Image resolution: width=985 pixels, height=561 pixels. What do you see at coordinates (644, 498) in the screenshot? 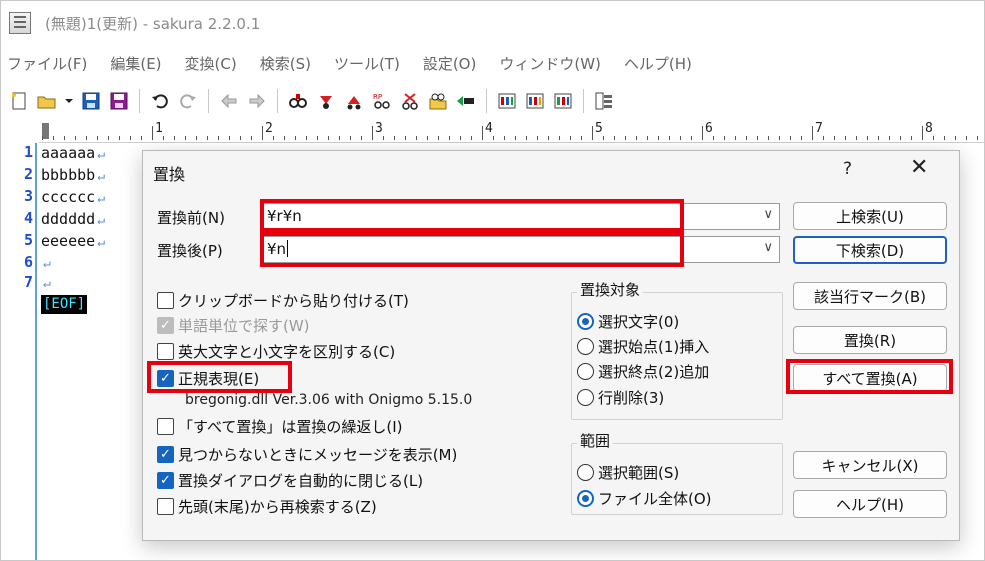
I see `scope-whole-file-radio: ファイル全体(O)` at bounding box center [644, 498].